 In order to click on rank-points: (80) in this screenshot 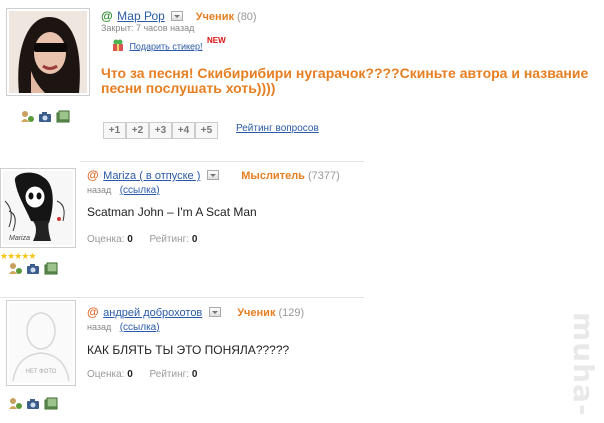, I will do `click(247, 17)`.